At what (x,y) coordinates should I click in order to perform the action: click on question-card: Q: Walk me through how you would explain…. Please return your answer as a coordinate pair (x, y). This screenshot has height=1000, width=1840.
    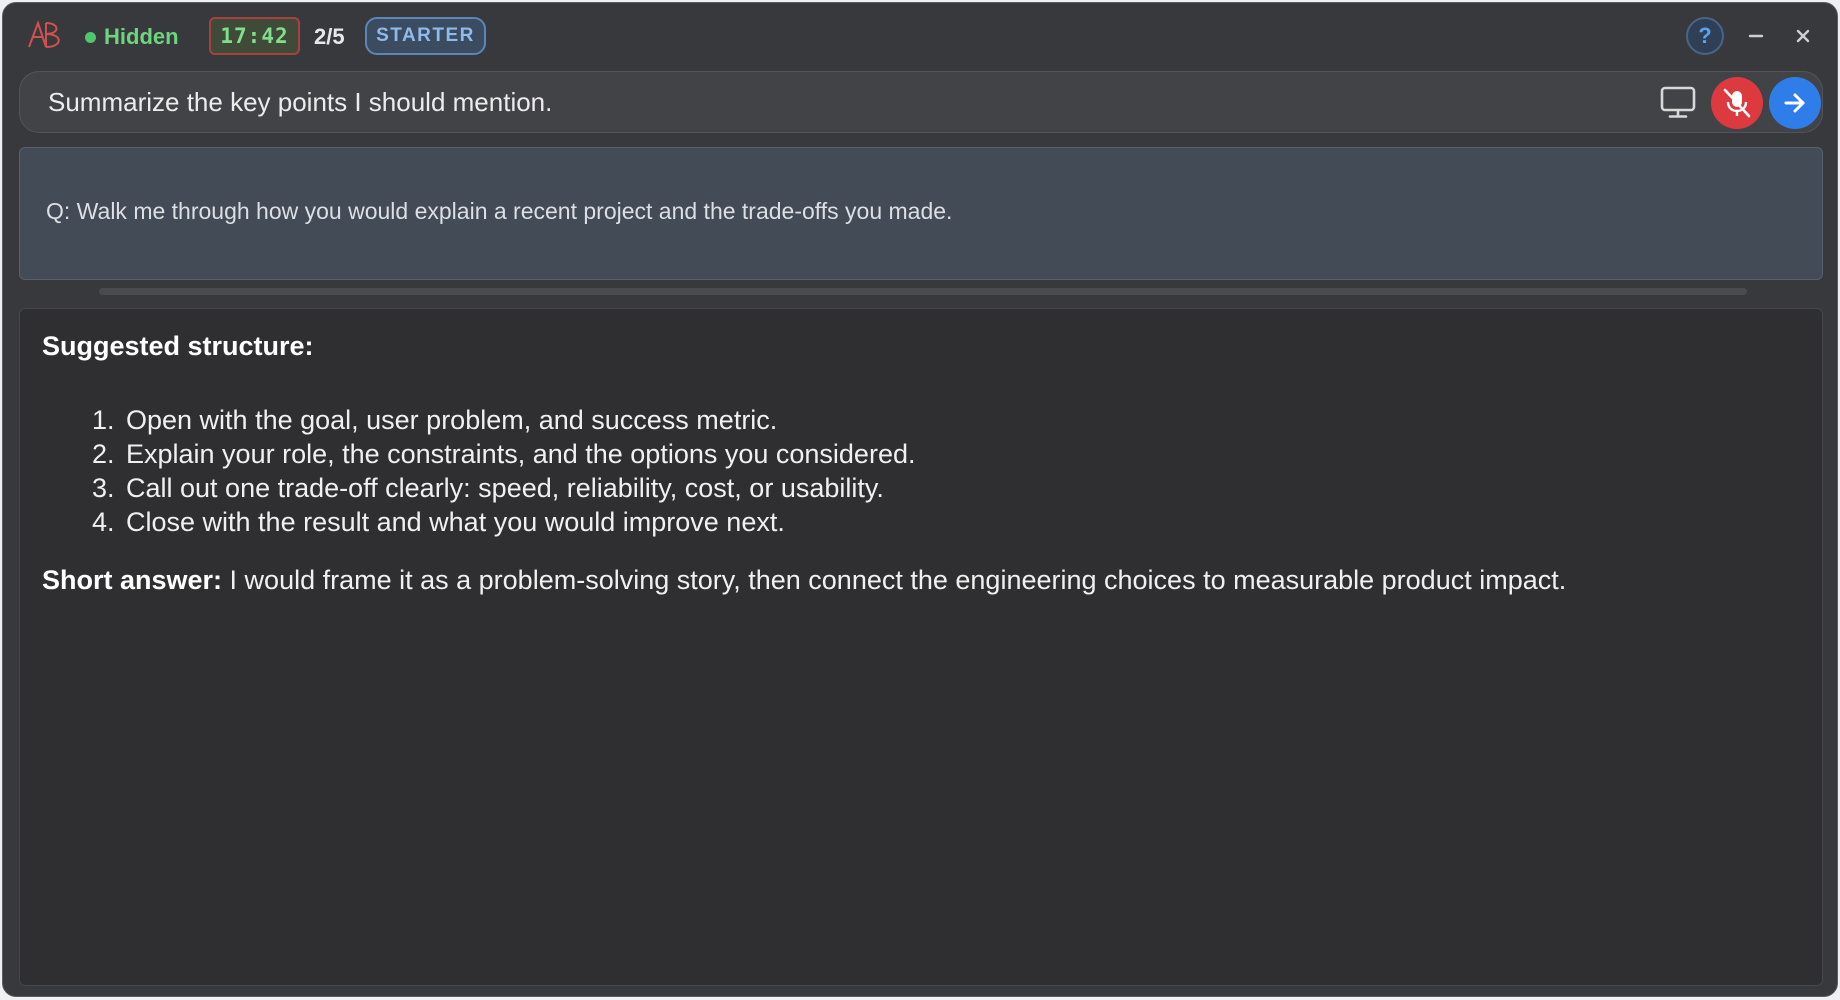
    Looking at the image, I should click on (921, 213).